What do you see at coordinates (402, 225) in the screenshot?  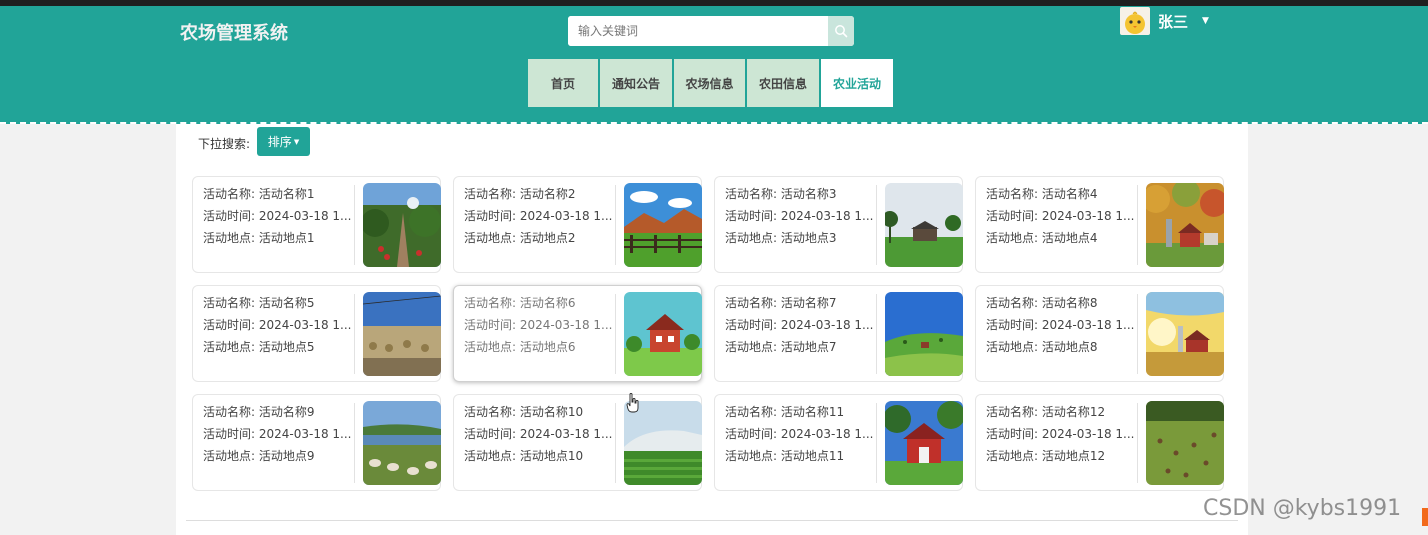 I see `farm-path-photo` at bounding box center [402, 225].